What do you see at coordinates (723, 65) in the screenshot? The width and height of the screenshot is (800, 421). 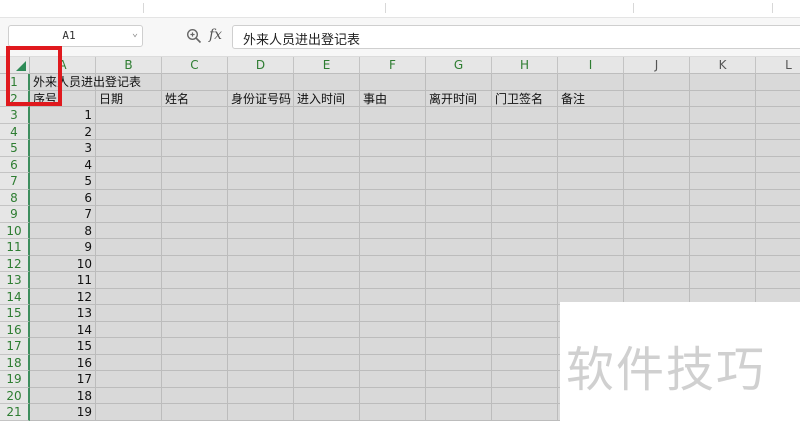 I see `column-header-k: K` at bounding box center [723, 65].